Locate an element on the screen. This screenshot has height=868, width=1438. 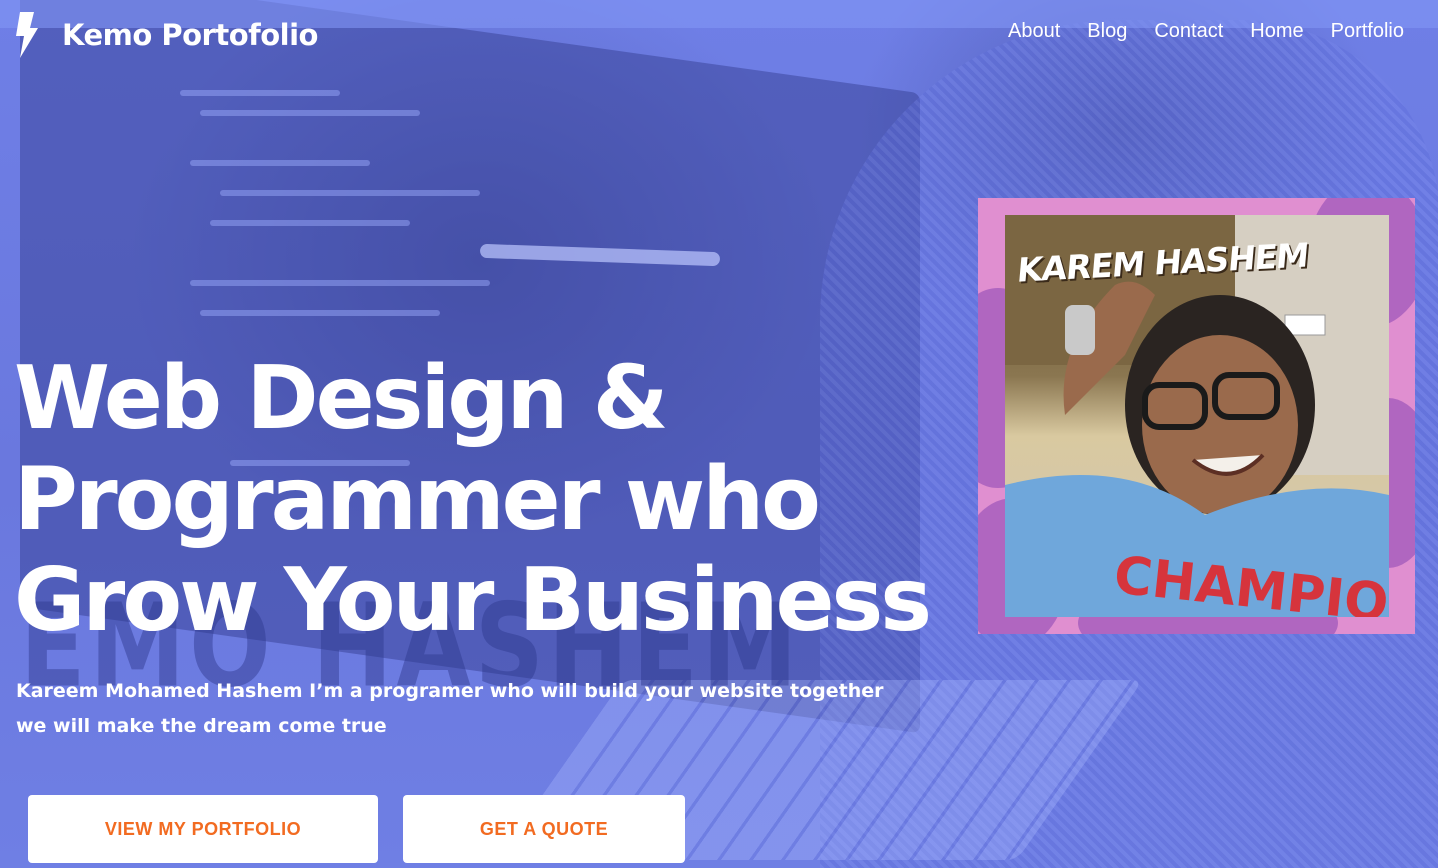
nav-item-contact: Contact is located at coordinates (1188, 31).